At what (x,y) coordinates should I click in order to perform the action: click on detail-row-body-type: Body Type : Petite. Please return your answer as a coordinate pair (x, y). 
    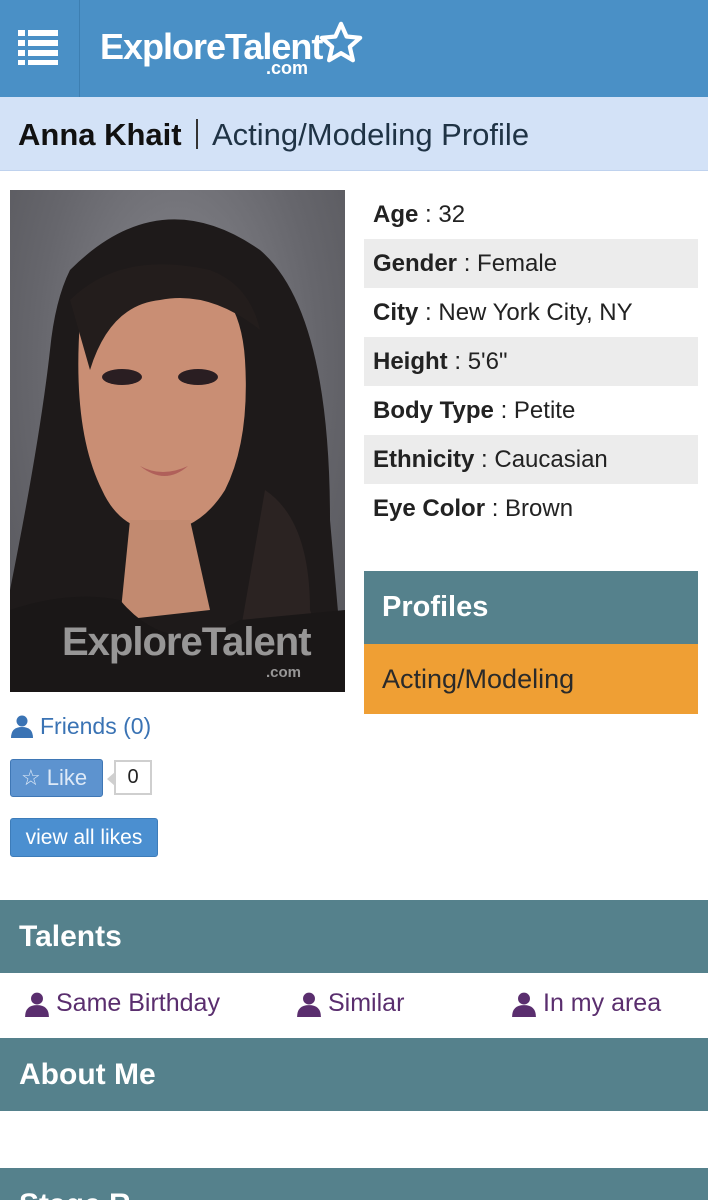
    Looking at the image, I should click on (474, 410).